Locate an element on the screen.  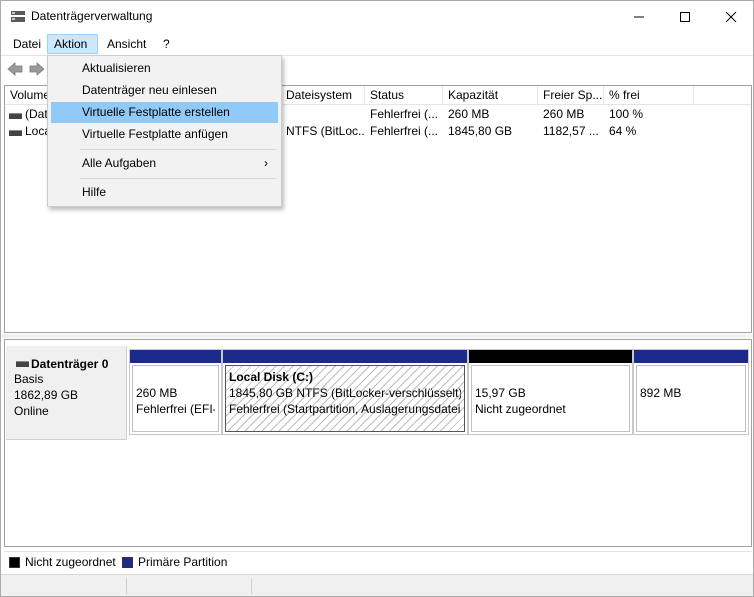
partition-body: 260 MB Fehlerfrei (EFI-S is located at coordinates (175, 398).